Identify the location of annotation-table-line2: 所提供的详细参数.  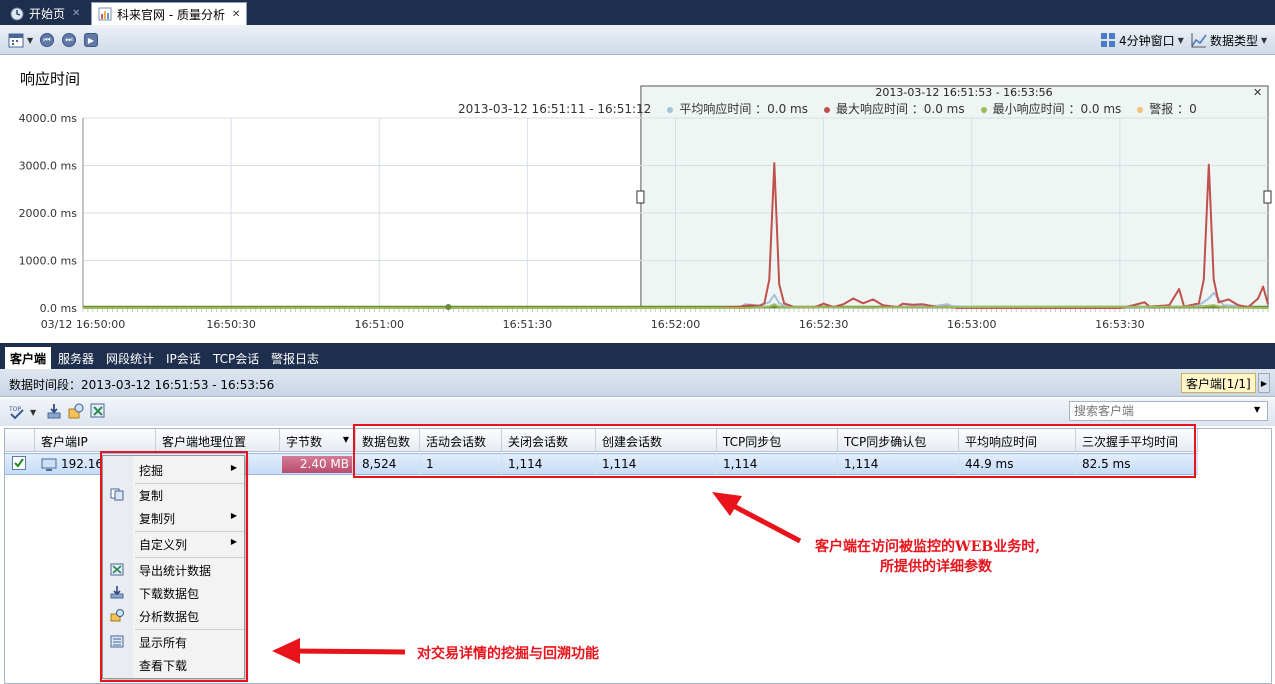
(936, 567).